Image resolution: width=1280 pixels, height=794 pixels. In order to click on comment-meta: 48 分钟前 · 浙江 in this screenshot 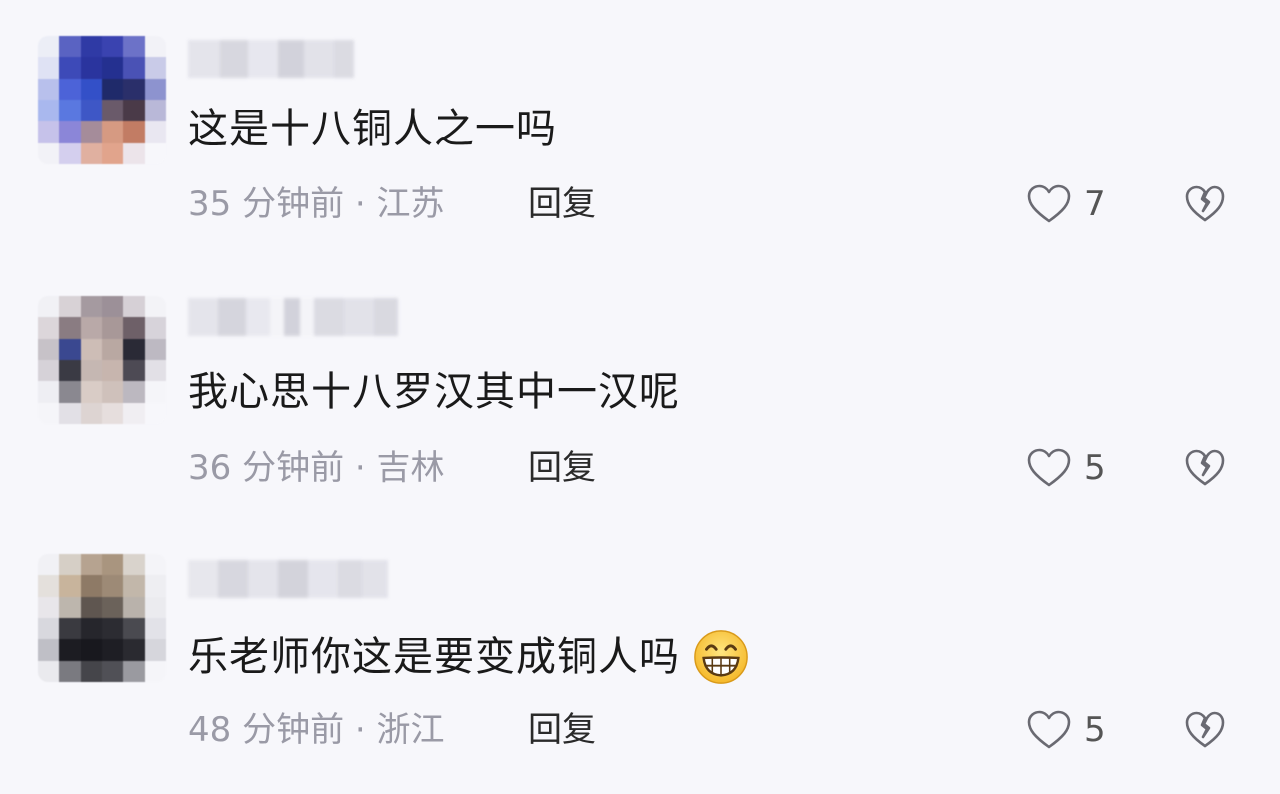, I will do `click(316, 730)`.